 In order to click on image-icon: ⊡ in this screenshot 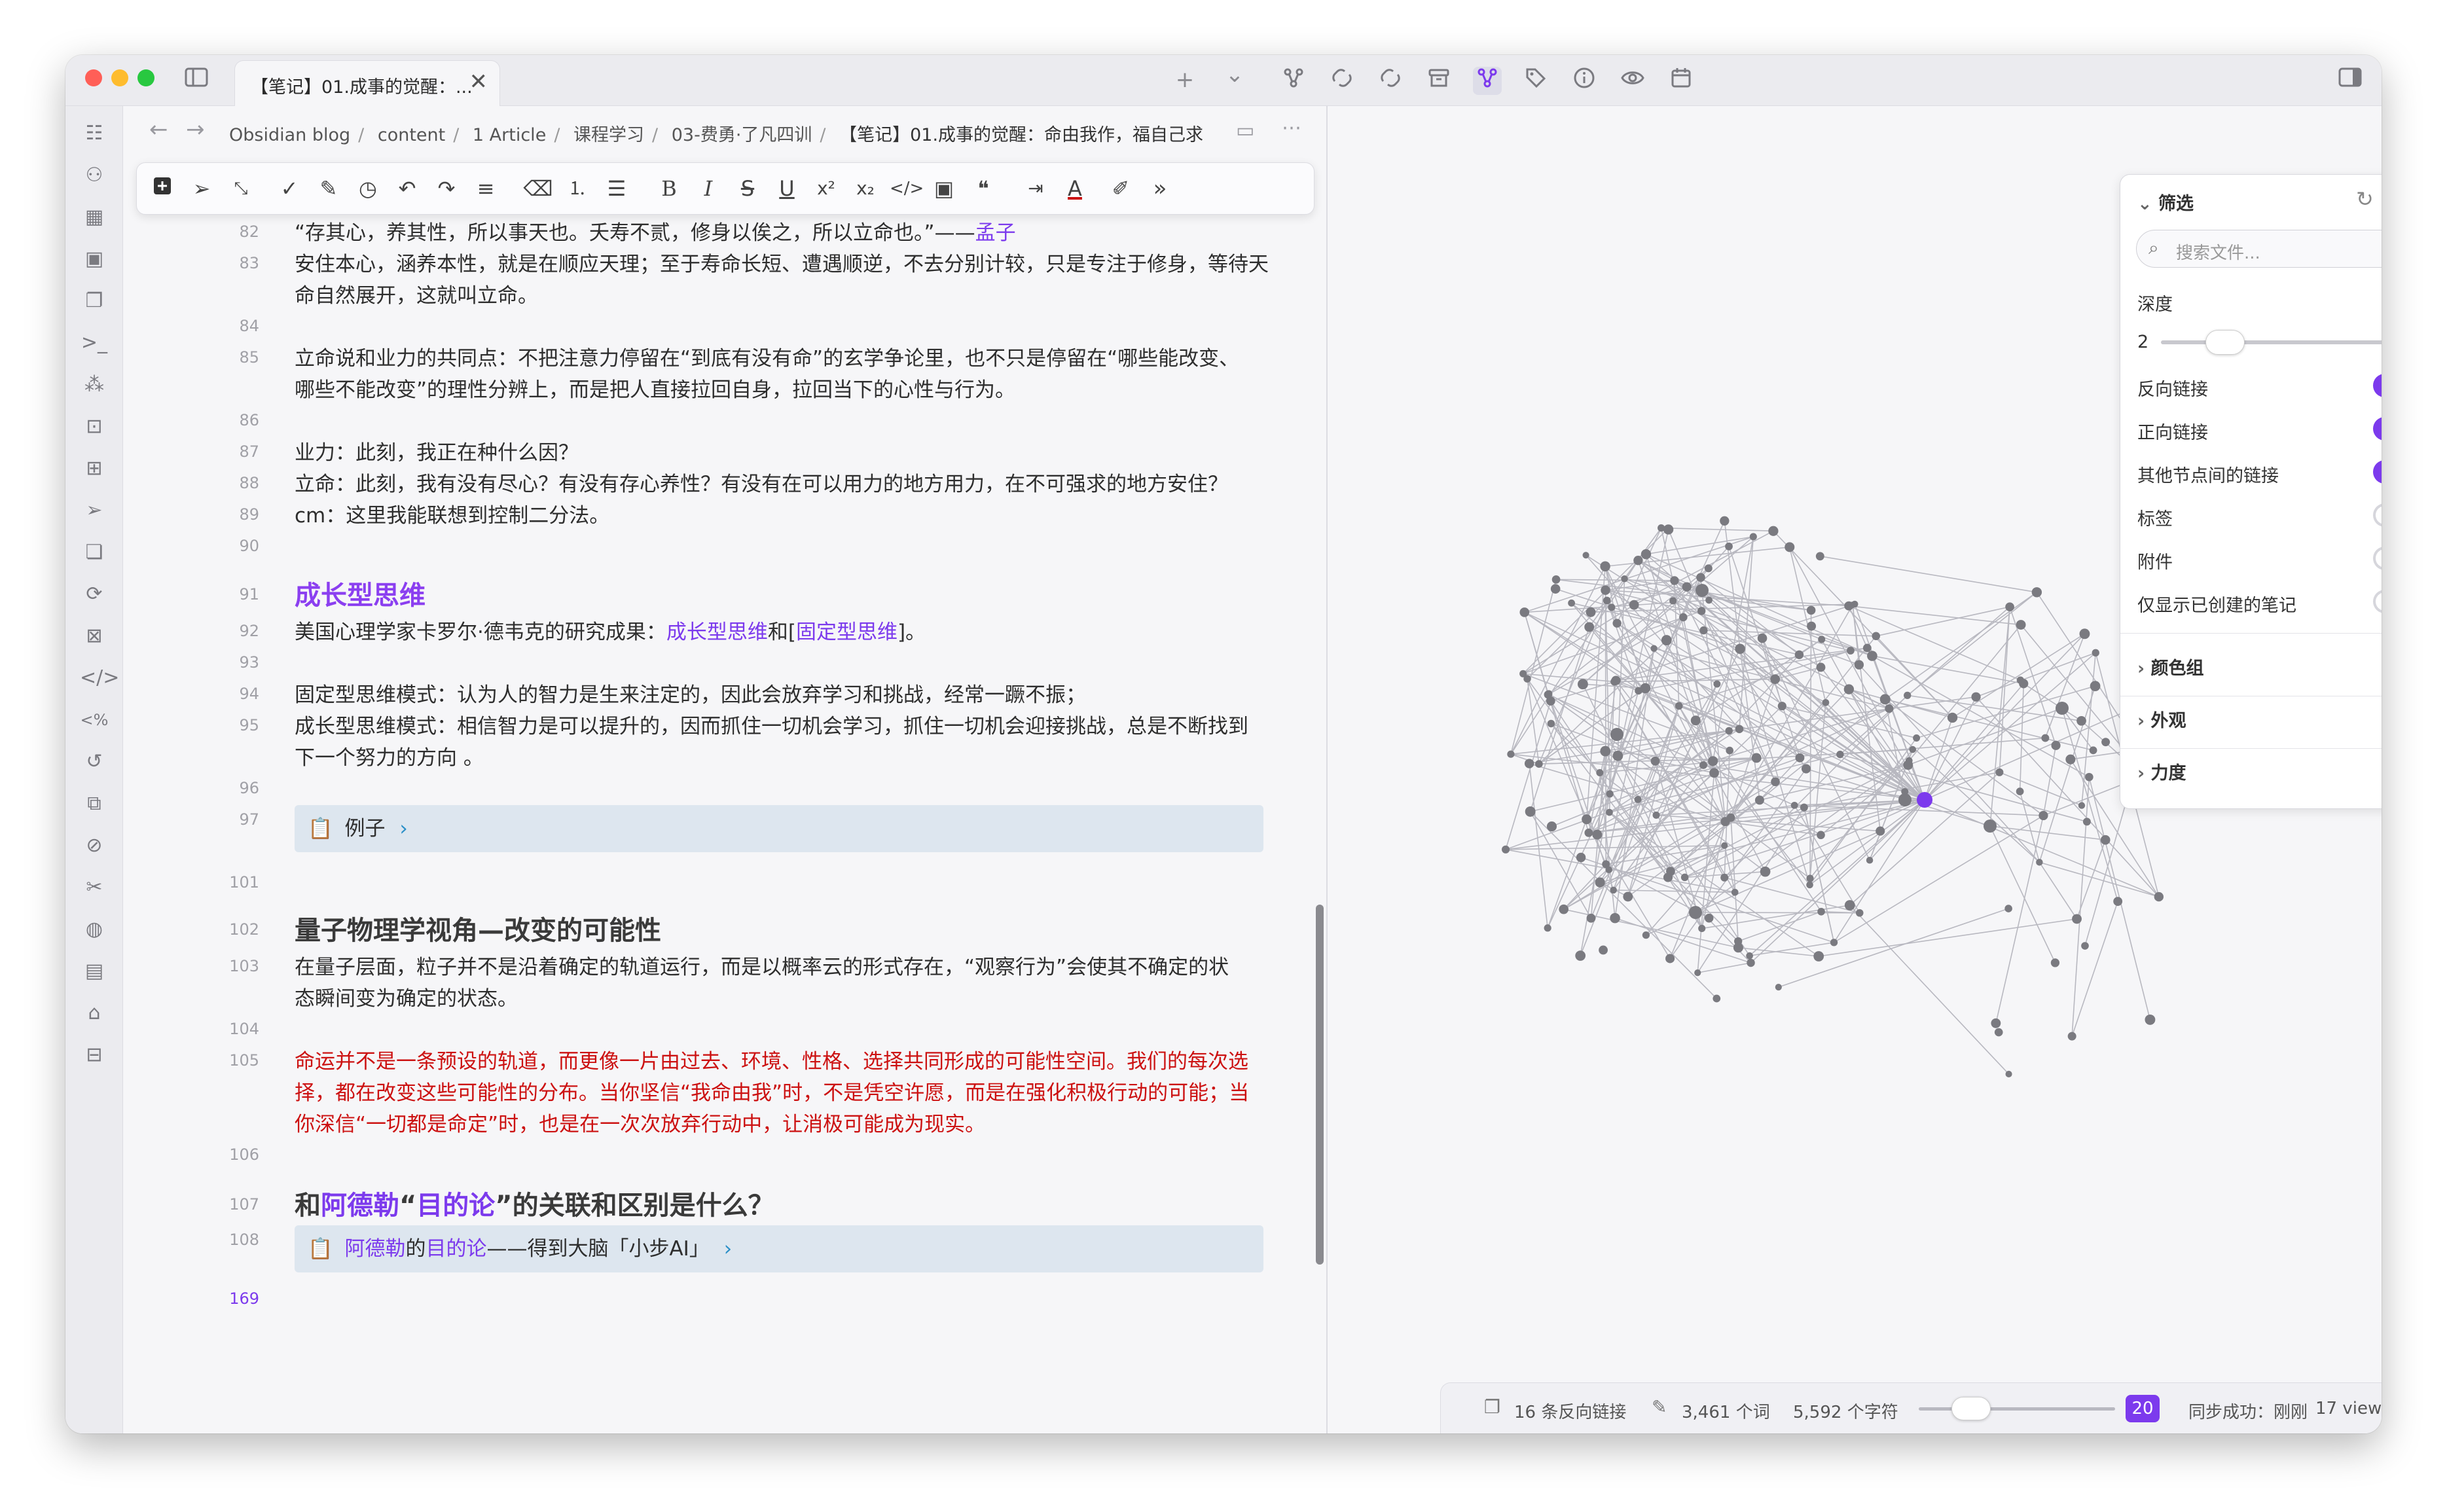, I will do `click(94, 426)`.